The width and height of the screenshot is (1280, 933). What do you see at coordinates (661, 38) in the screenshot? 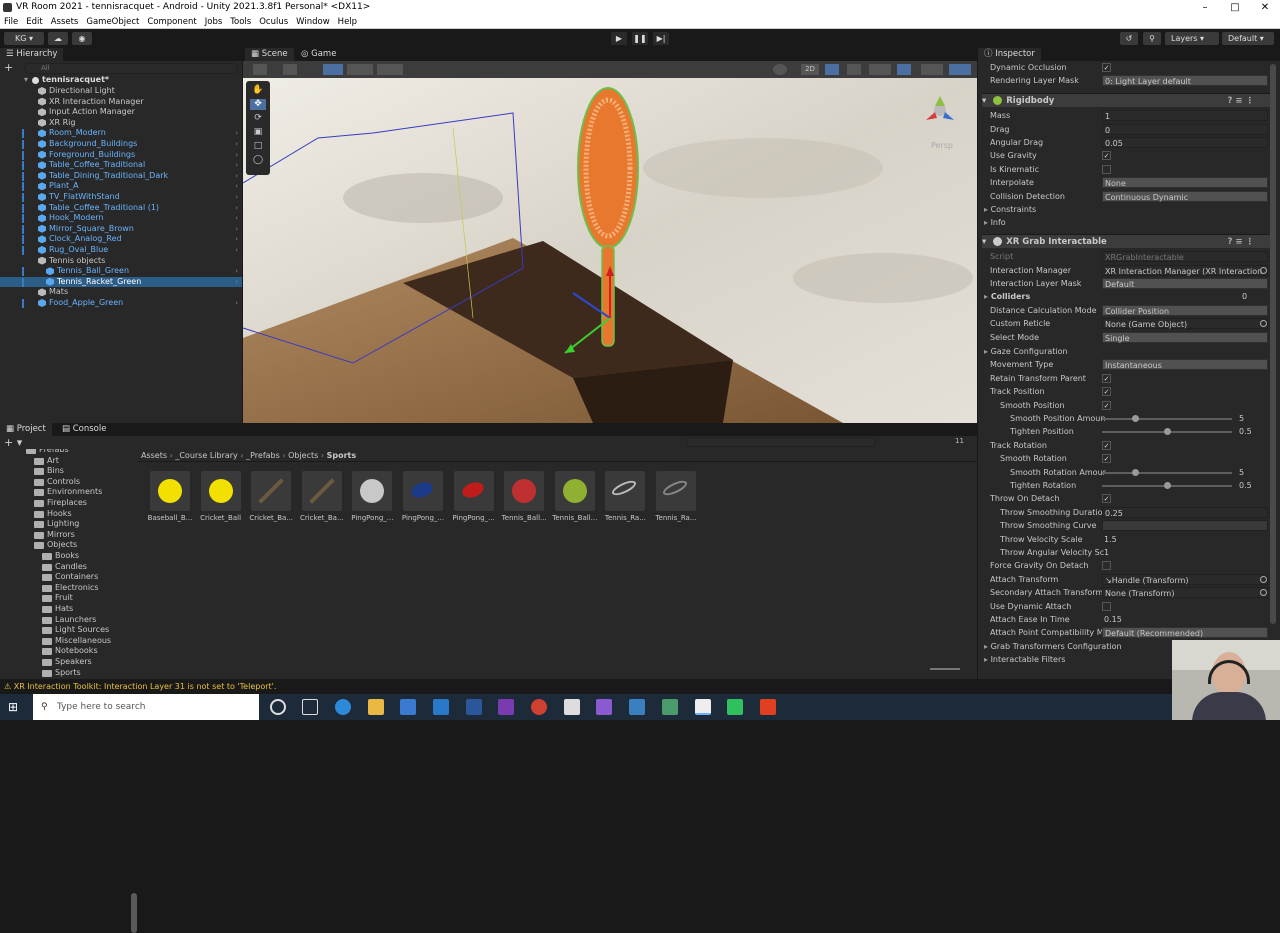
I see `step-button: ▶|` at bounding box center [661, 38].